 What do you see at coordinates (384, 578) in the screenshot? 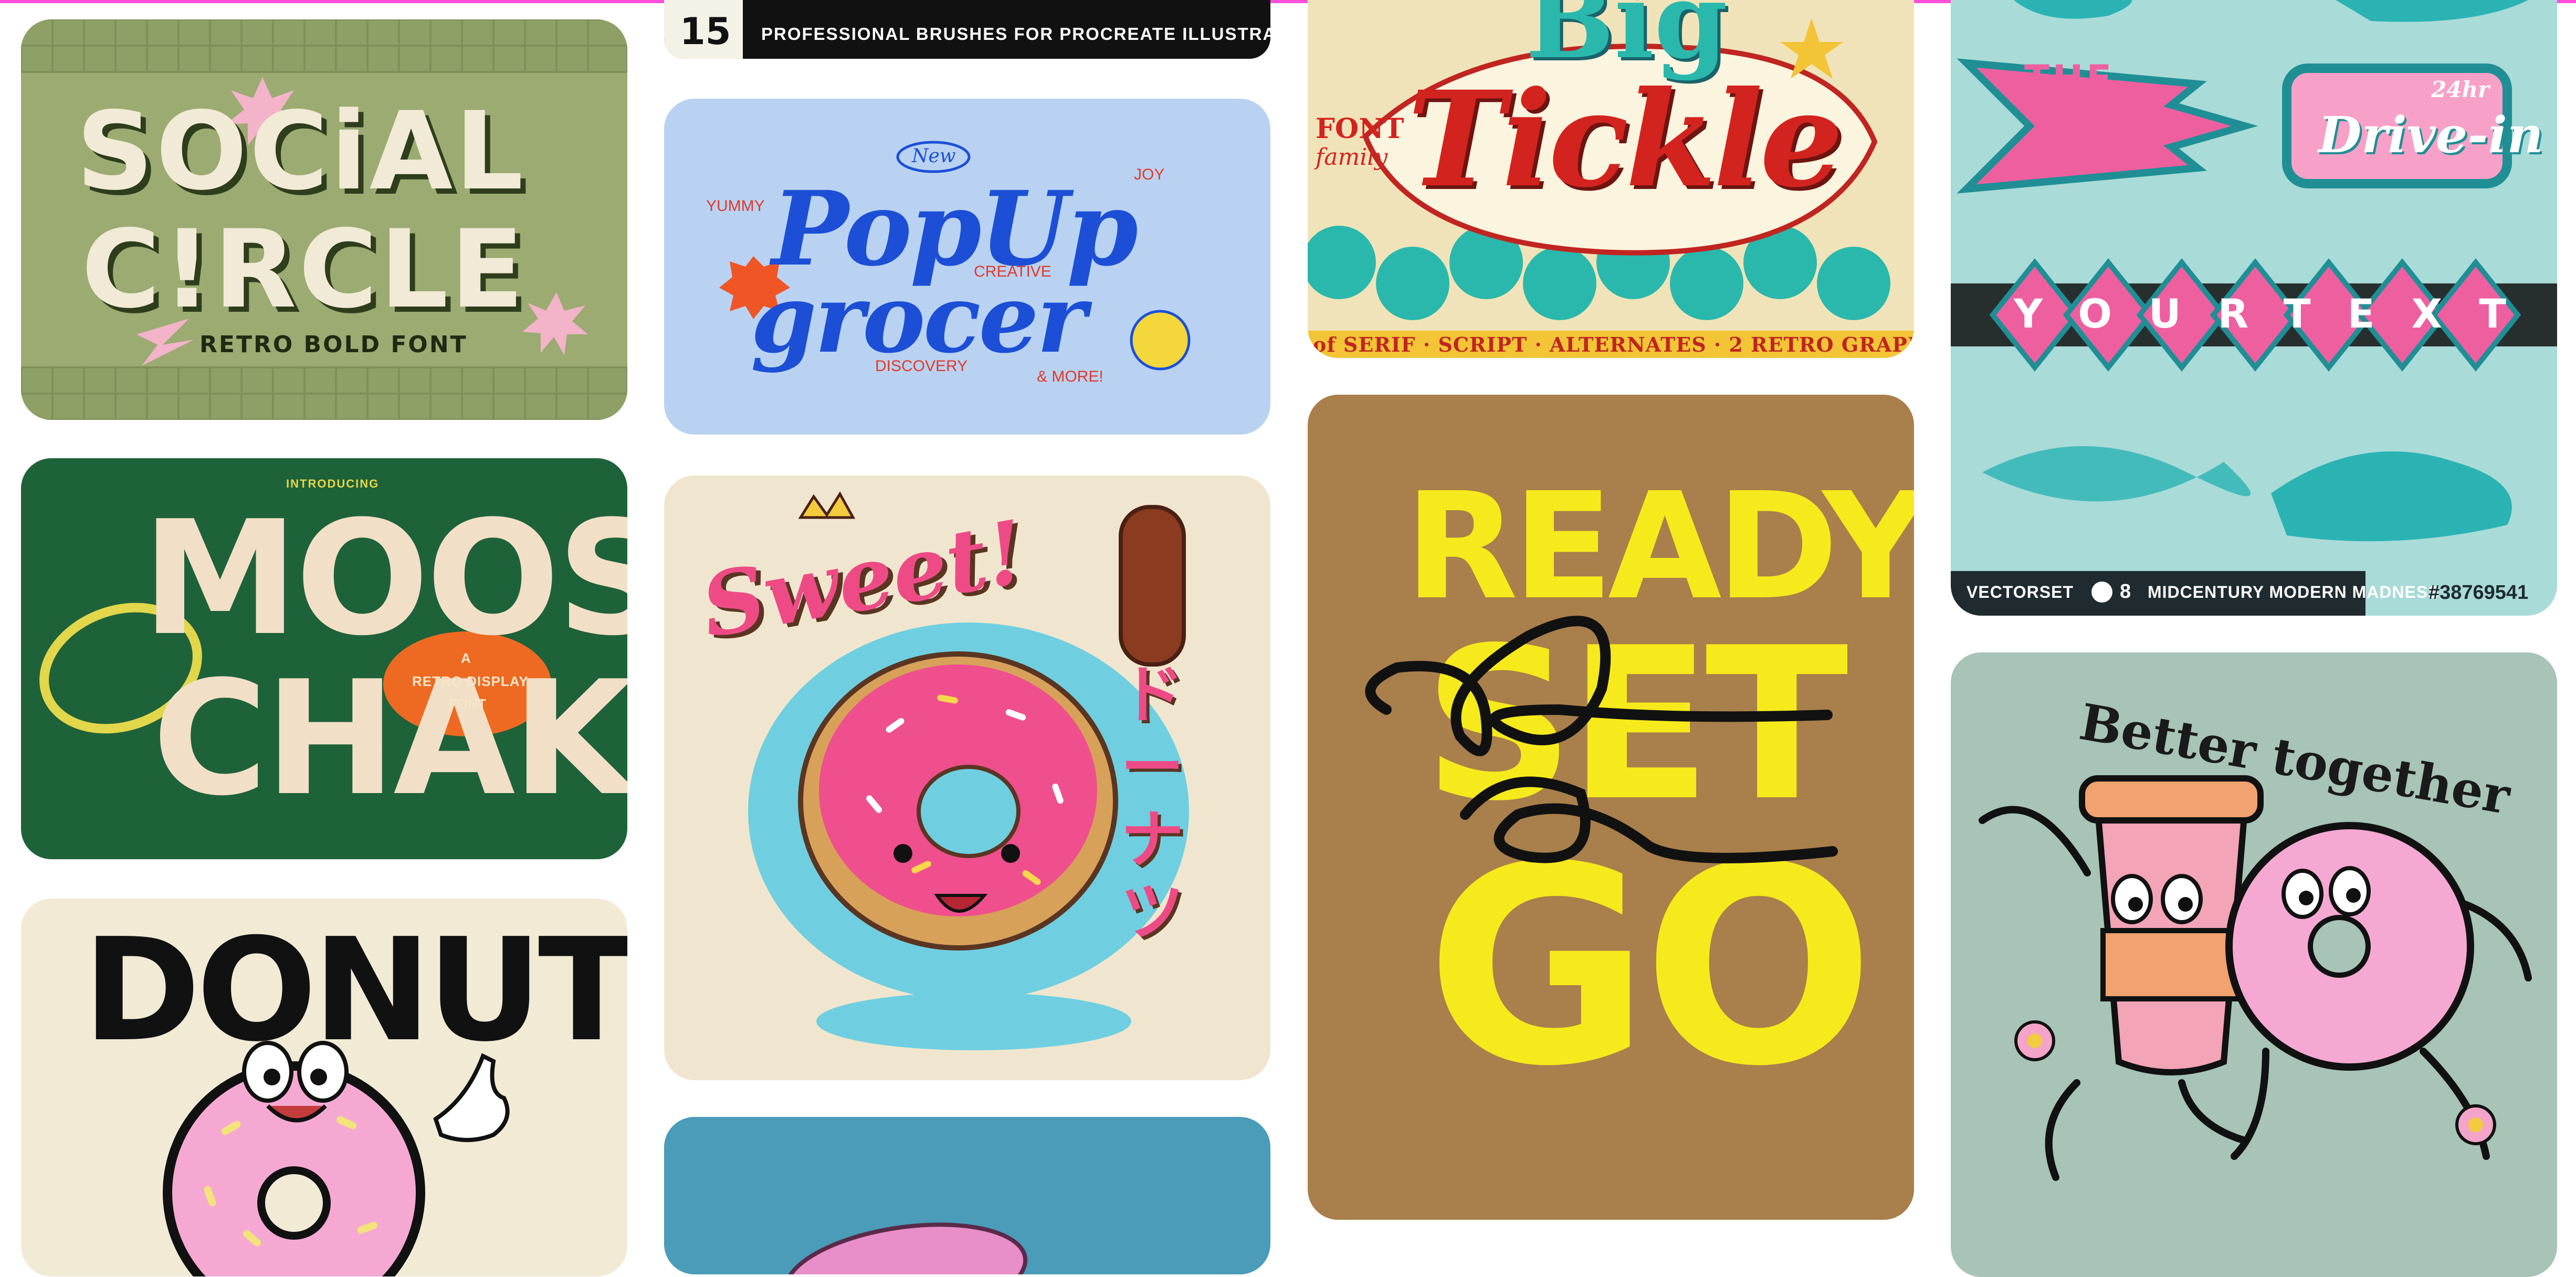
I see `moos-chak-title-line1: MOOS` at bounding box center [384, 578].